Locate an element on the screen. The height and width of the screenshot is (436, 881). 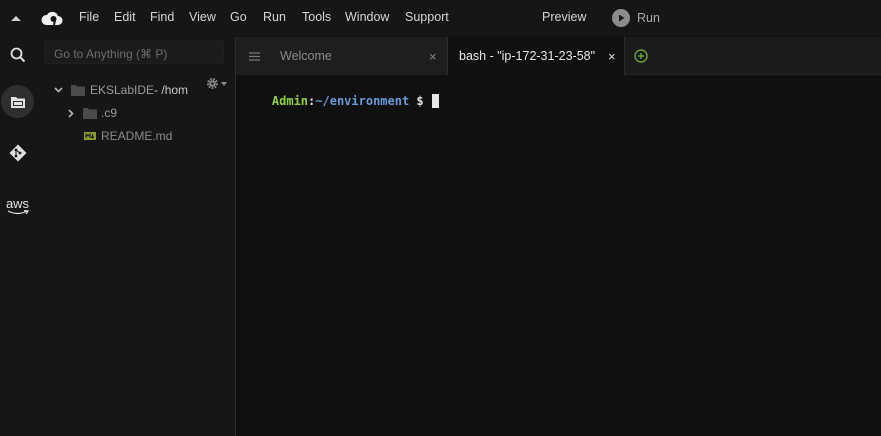
caret-up-icon is located at coordinates (16, 17).